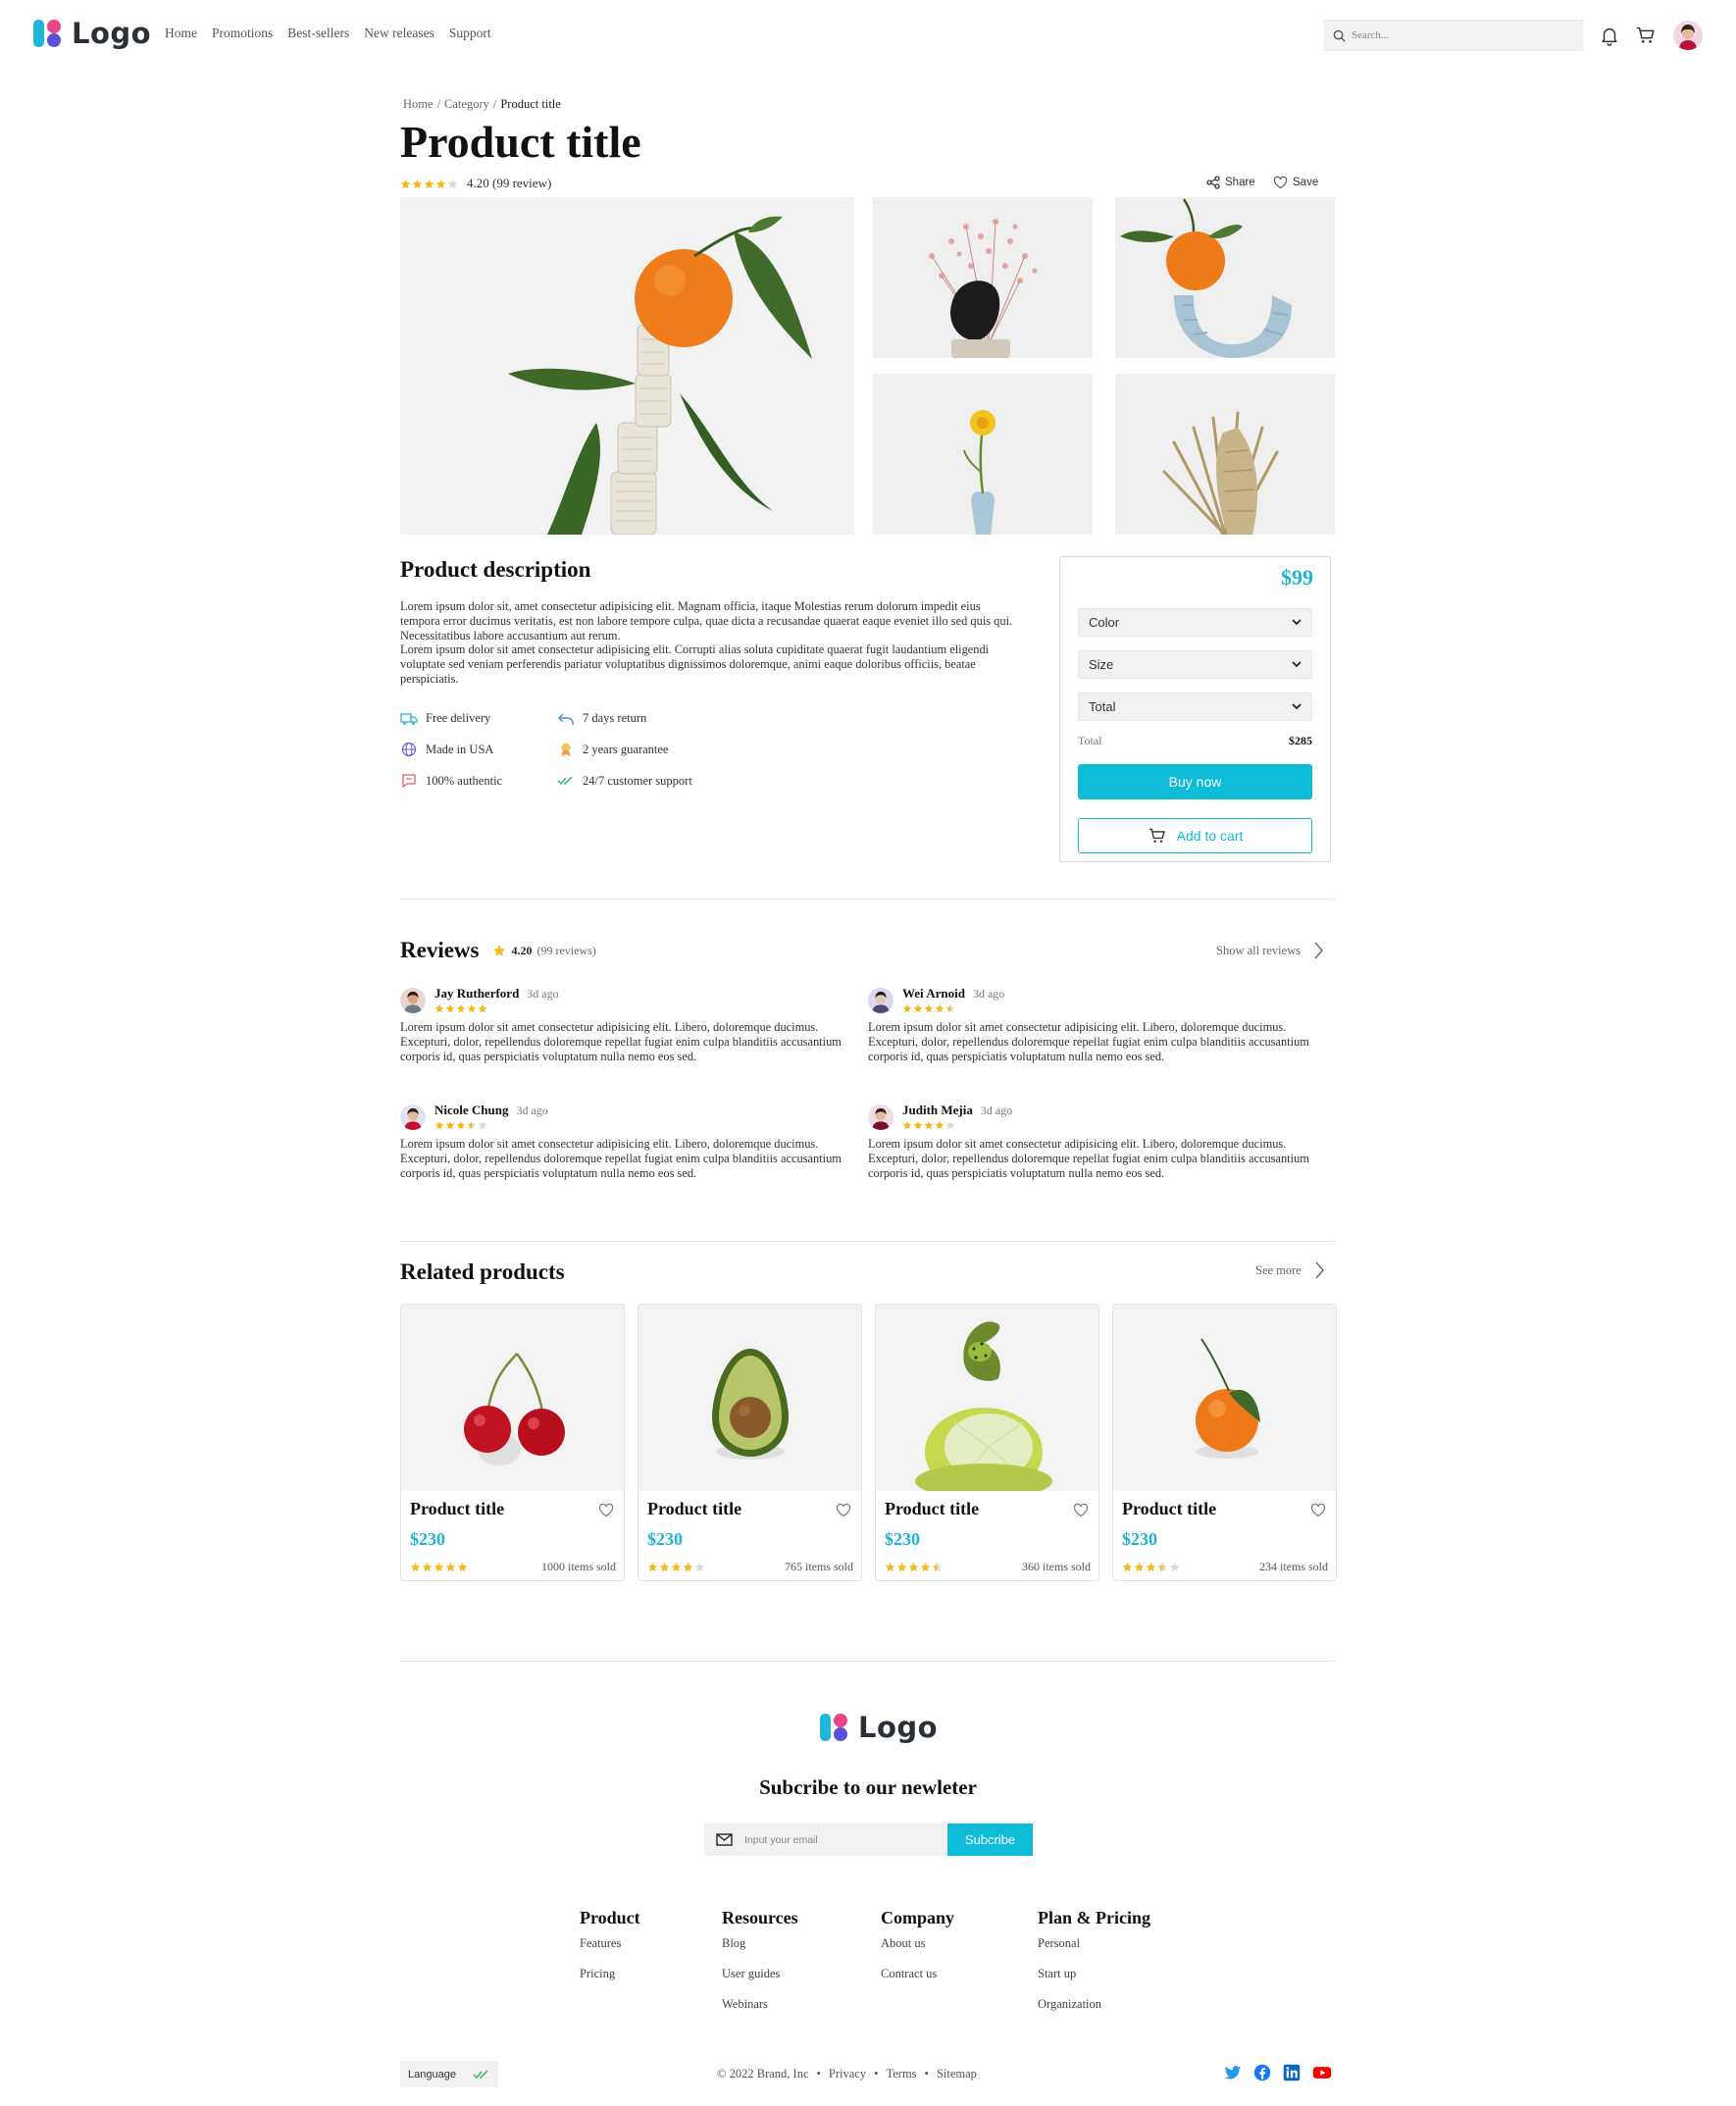 The height and width of the screenshot is (2106, 1736). What do you see at coordinates (470, 34) in the screenshot?
I see `nav-support: Support` at bounding box center [470, 34].